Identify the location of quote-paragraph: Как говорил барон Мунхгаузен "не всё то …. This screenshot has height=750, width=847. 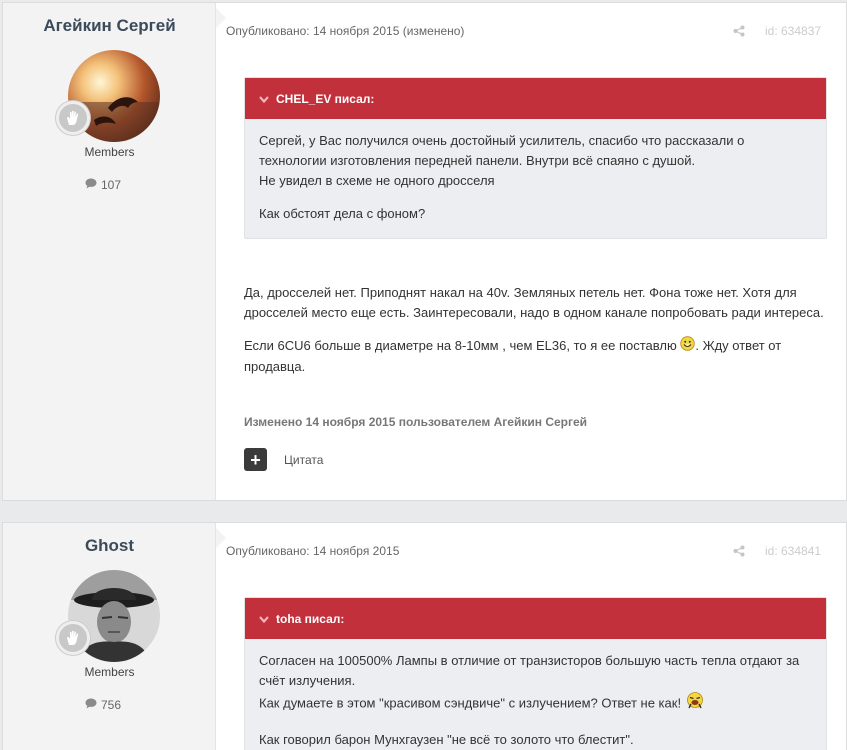
(446, 739).